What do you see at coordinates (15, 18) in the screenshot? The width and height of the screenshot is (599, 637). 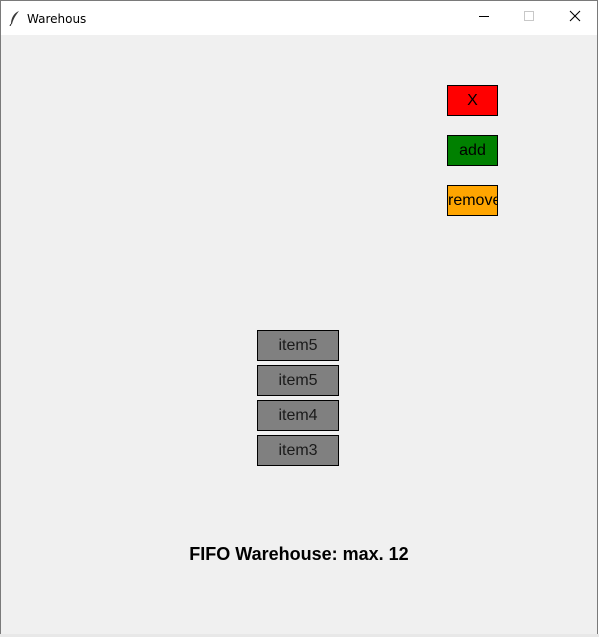 I see `feather-icon` at bounding box center [15, 18].